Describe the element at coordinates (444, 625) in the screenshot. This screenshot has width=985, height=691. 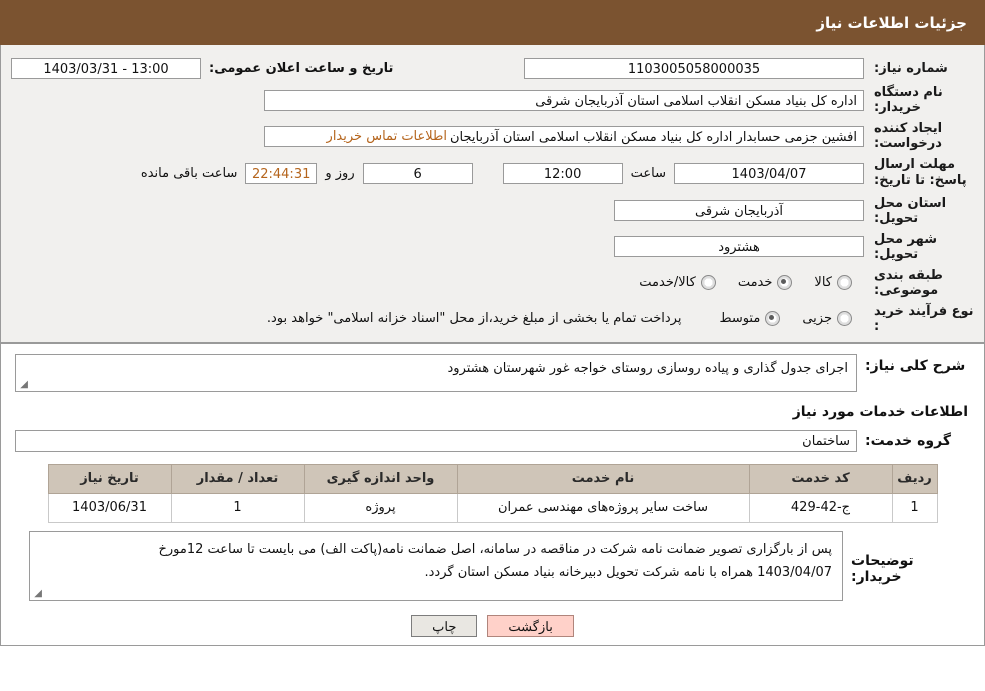
I see `print-button: چاپ` at that location.